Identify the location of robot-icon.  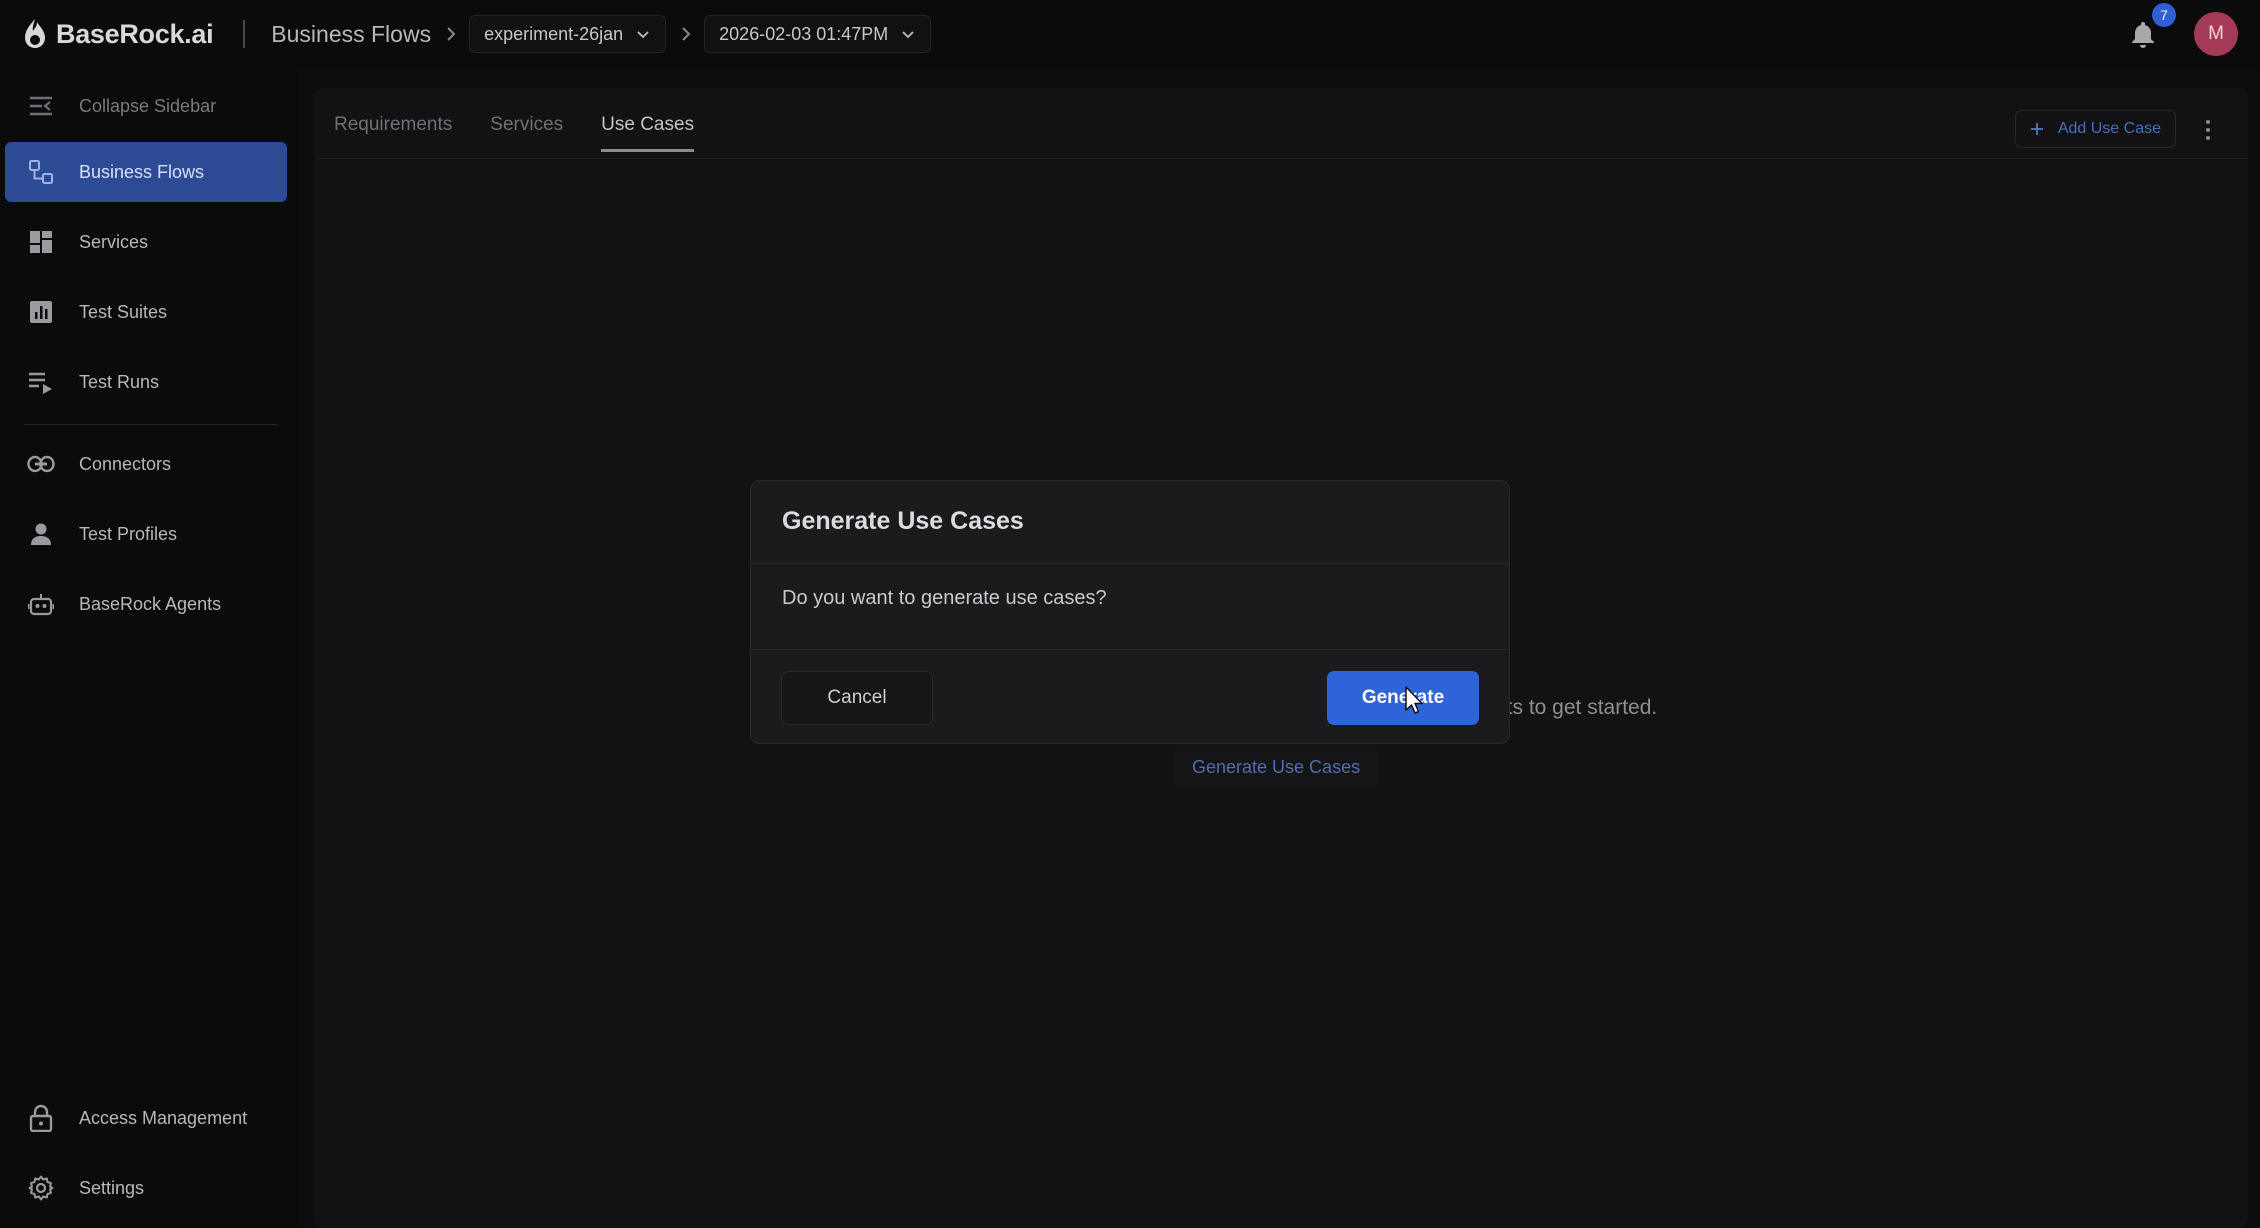
(41, 604).